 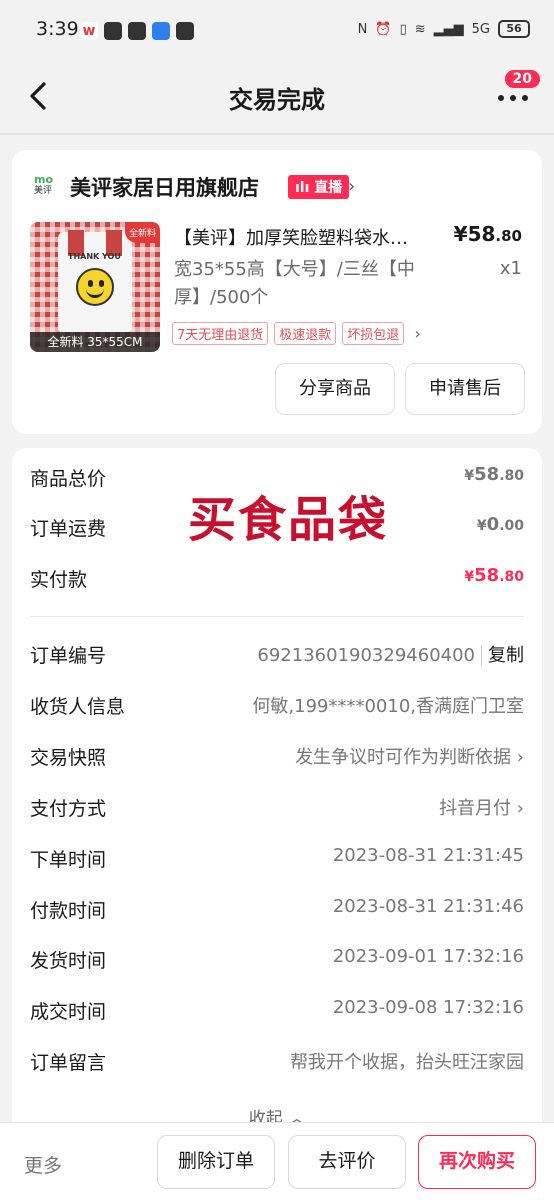 I want to click on status-right: N ⏰ ▯ ≋ ▂▄▆ 5G 56, so click(x=444, y=29).